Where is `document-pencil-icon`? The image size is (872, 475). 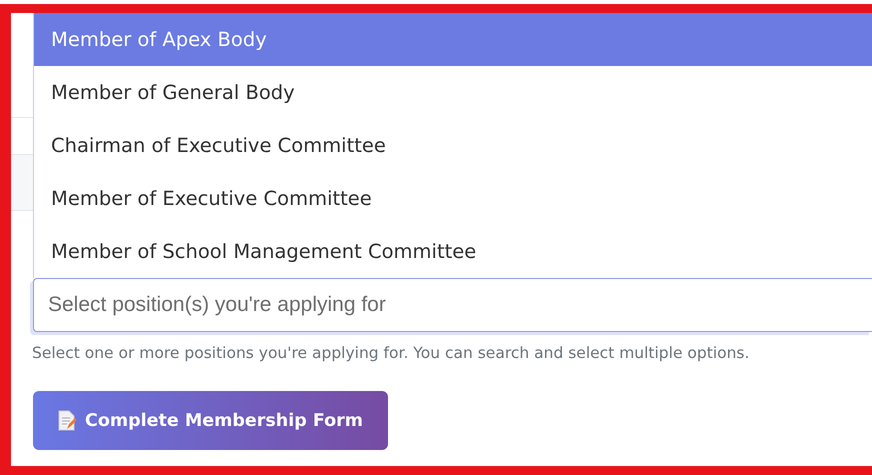
document-pencil-icon is located at coordinates (67, 420).